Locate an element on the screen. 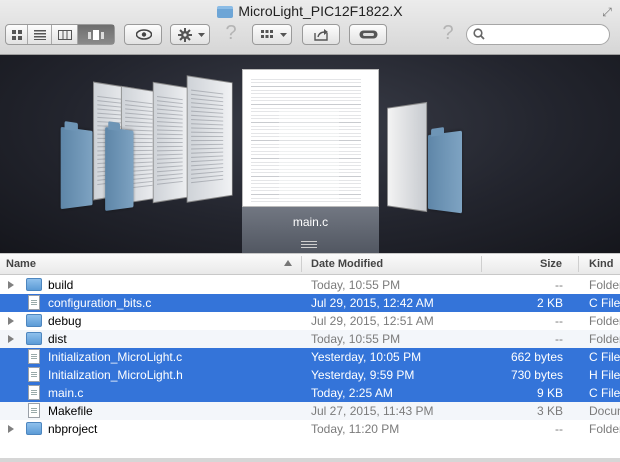 The width and height of the screenshot is (620, 462). share-icon is located at coordinates (321, 35).